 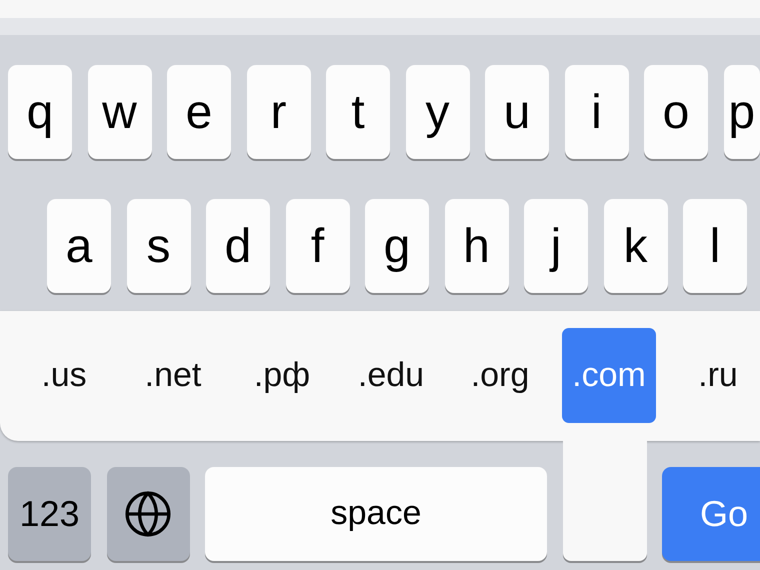 I want to click on letter-key: e, so click(x=199, y=112).